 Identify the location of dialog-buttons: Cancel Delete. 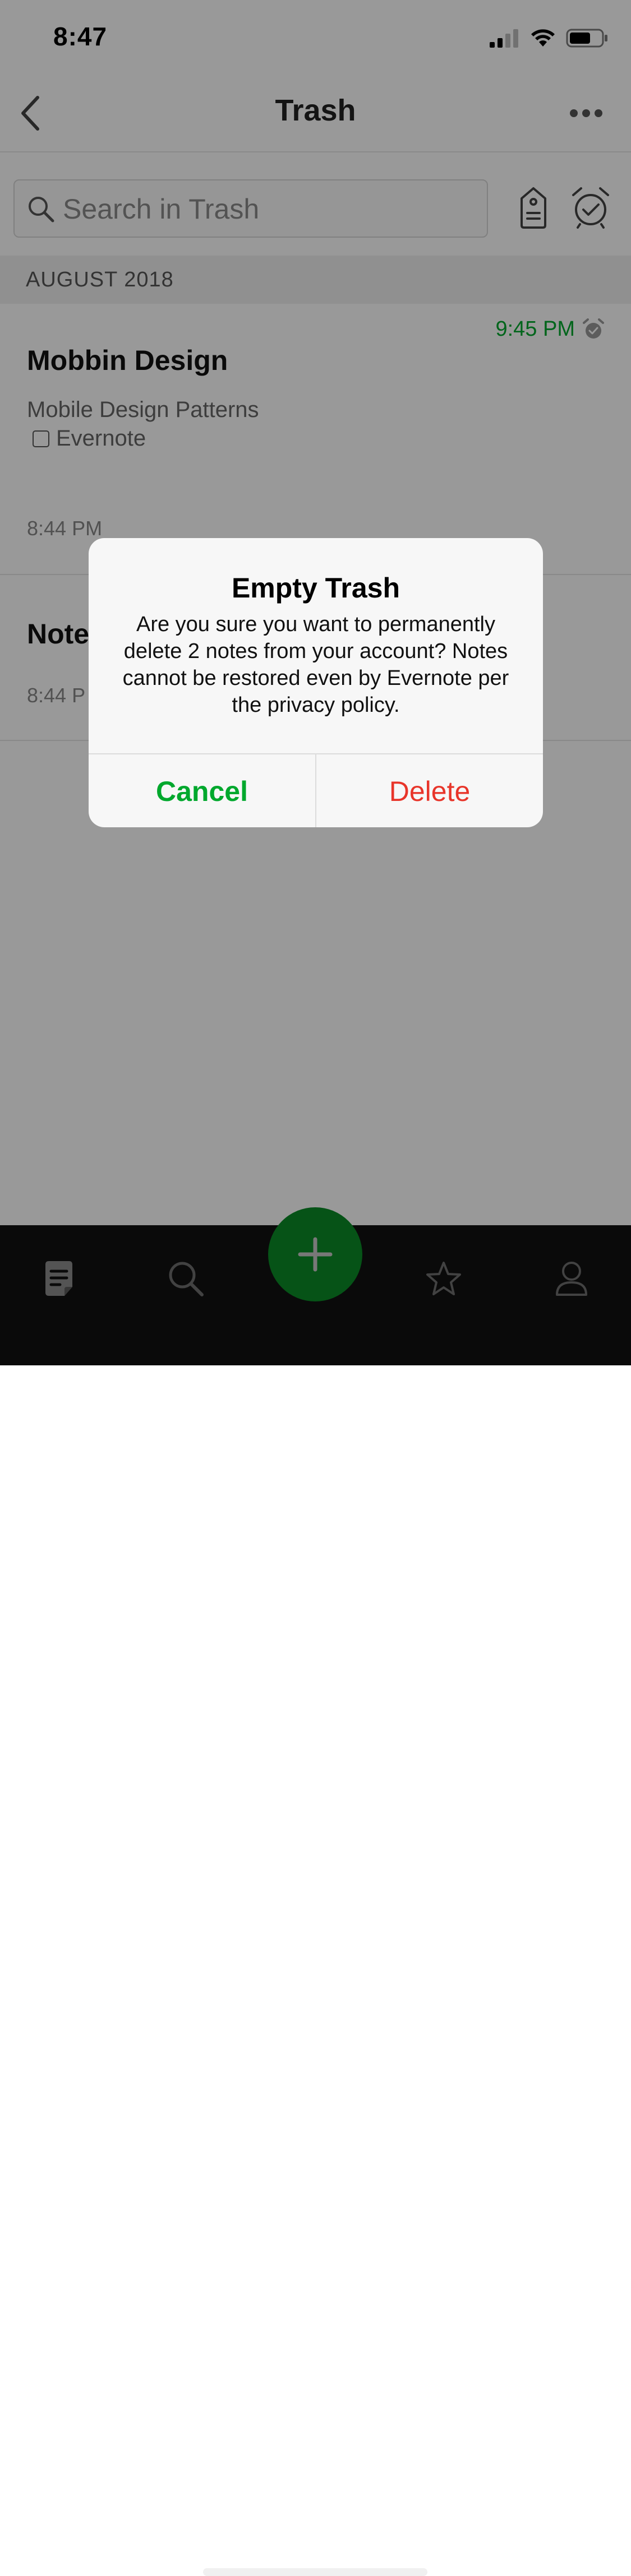
(316, 790).